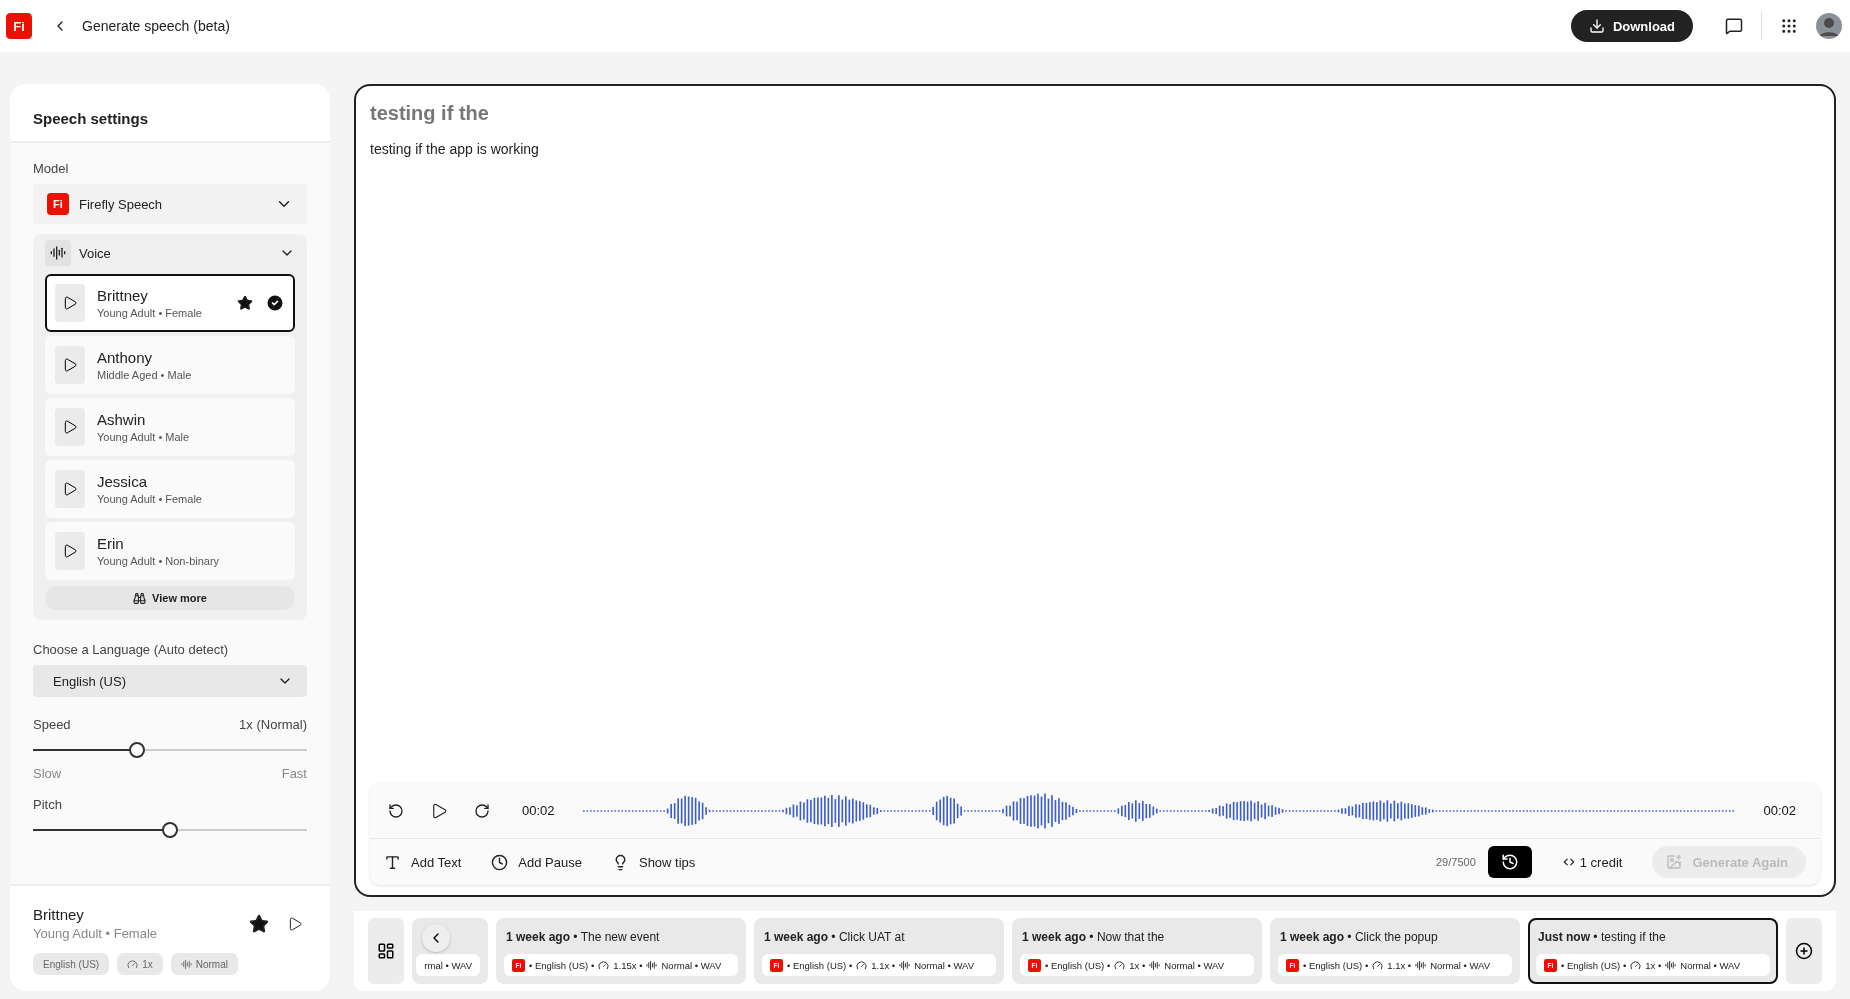  I want to click on character-count: 29/7500, so click(1456, 862).